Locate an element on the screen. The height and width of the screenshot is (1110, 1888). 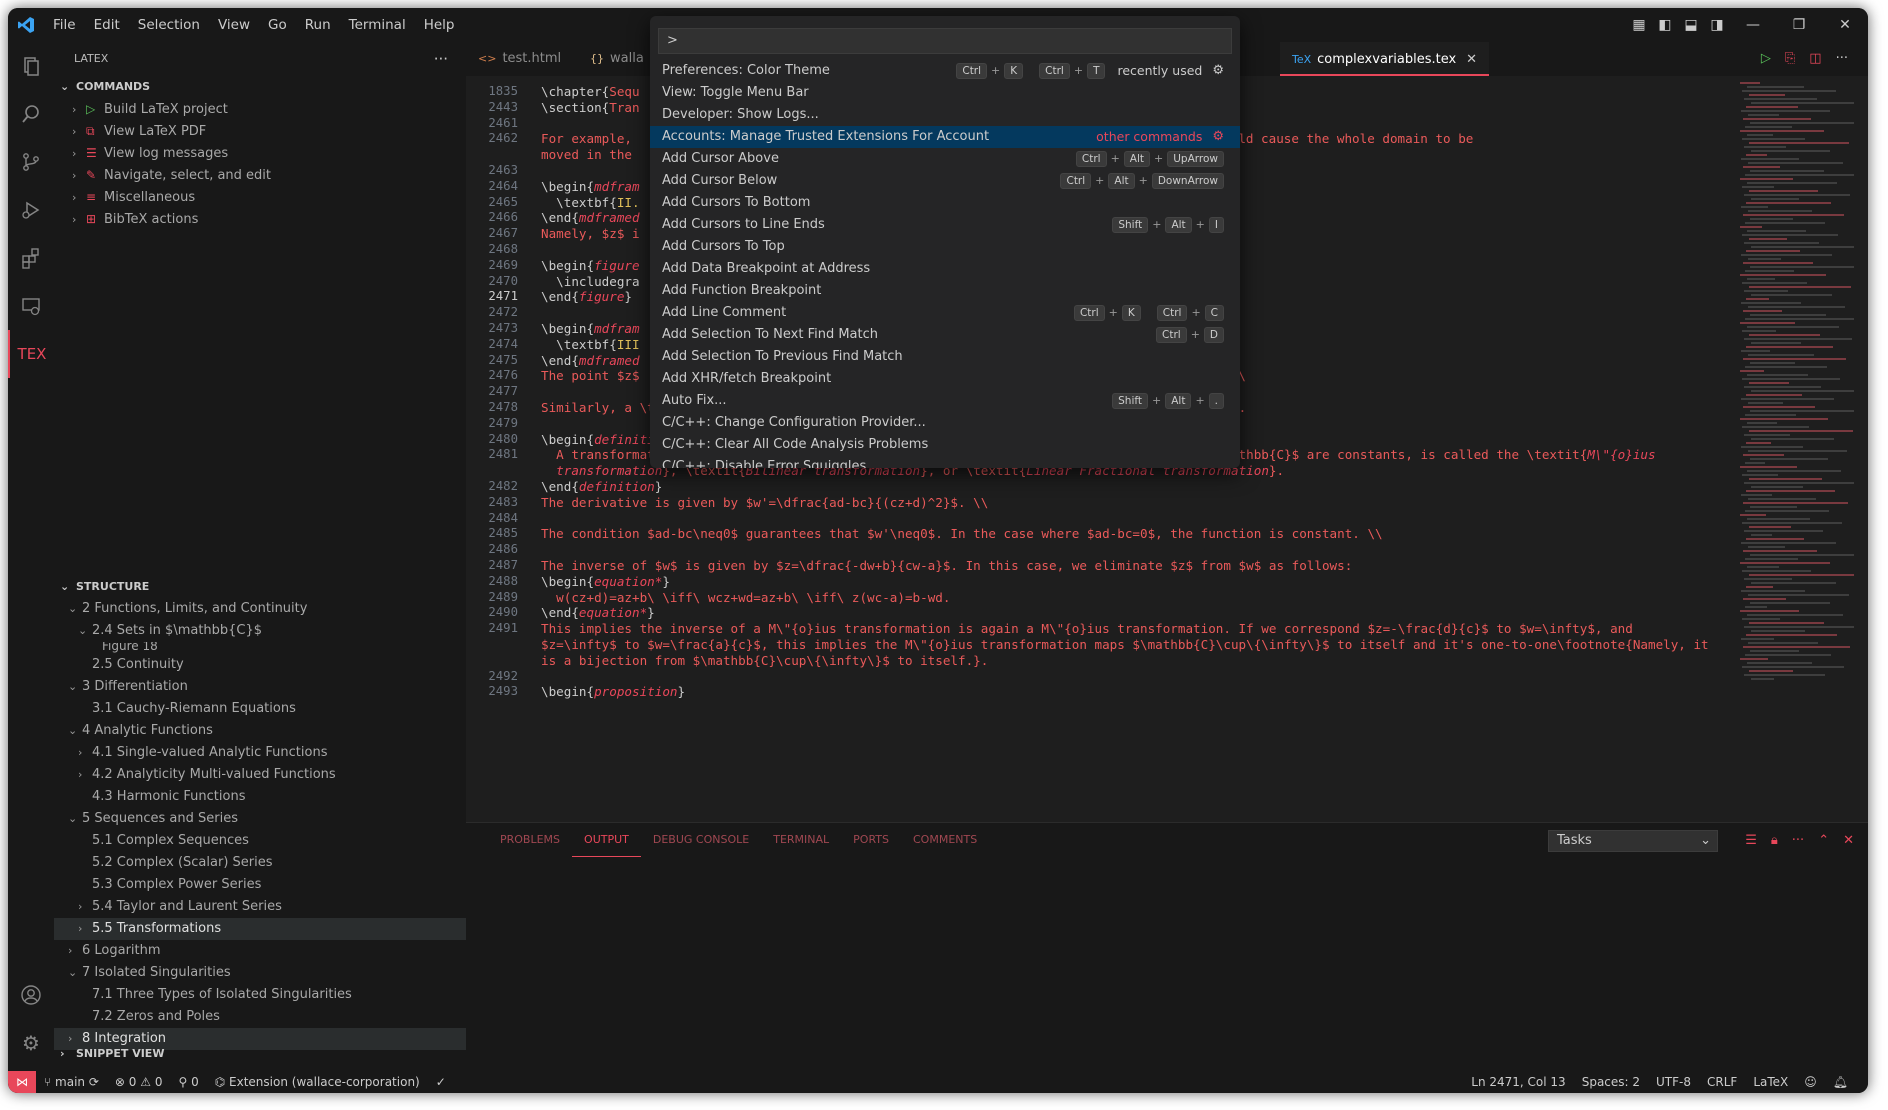
structure-section-header: ⌄ STRUCTURE is located at coordinates (260, 587).